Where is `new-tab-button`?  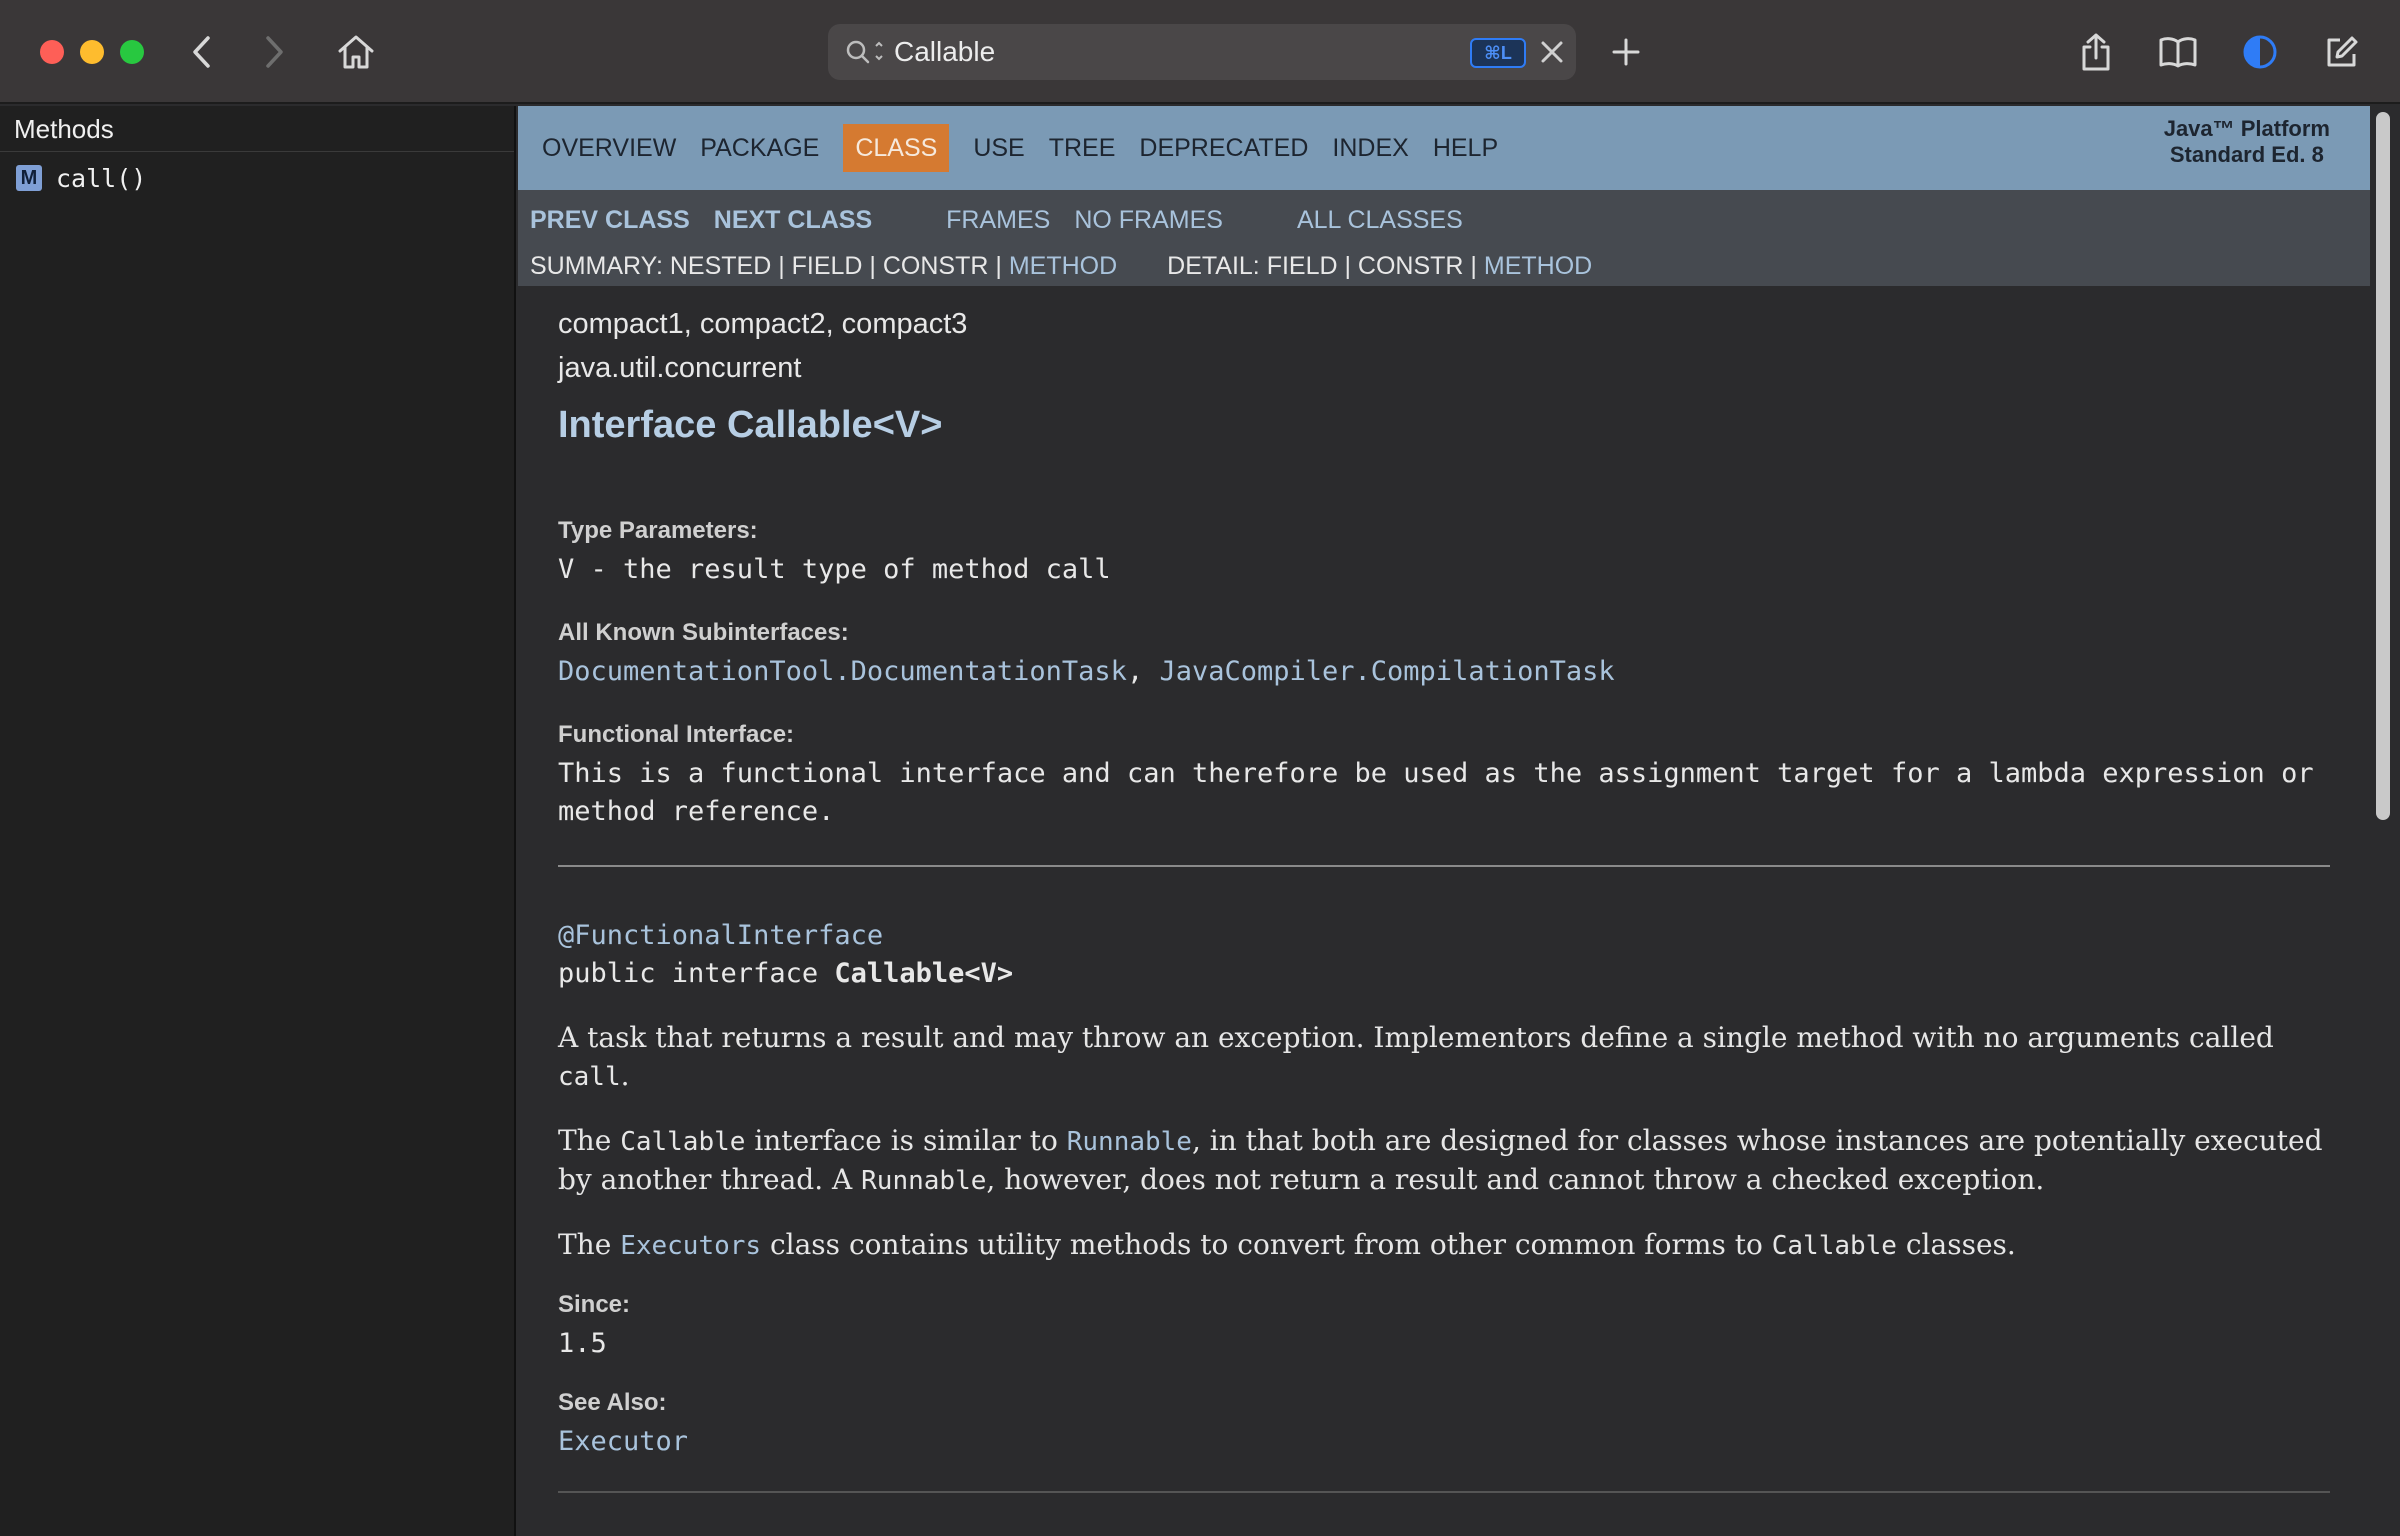
new-tab-button is located at coordinates (1626, 52).